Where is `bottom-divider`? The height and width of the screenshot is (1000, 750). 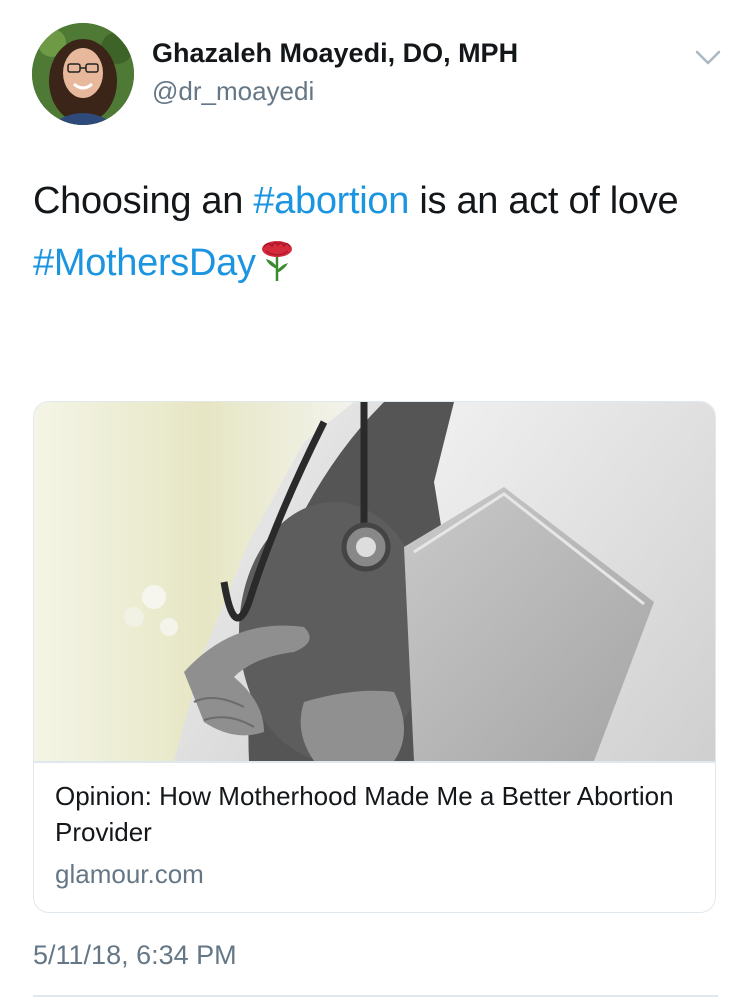
bottom-divider is located at coordinates (375, 996).